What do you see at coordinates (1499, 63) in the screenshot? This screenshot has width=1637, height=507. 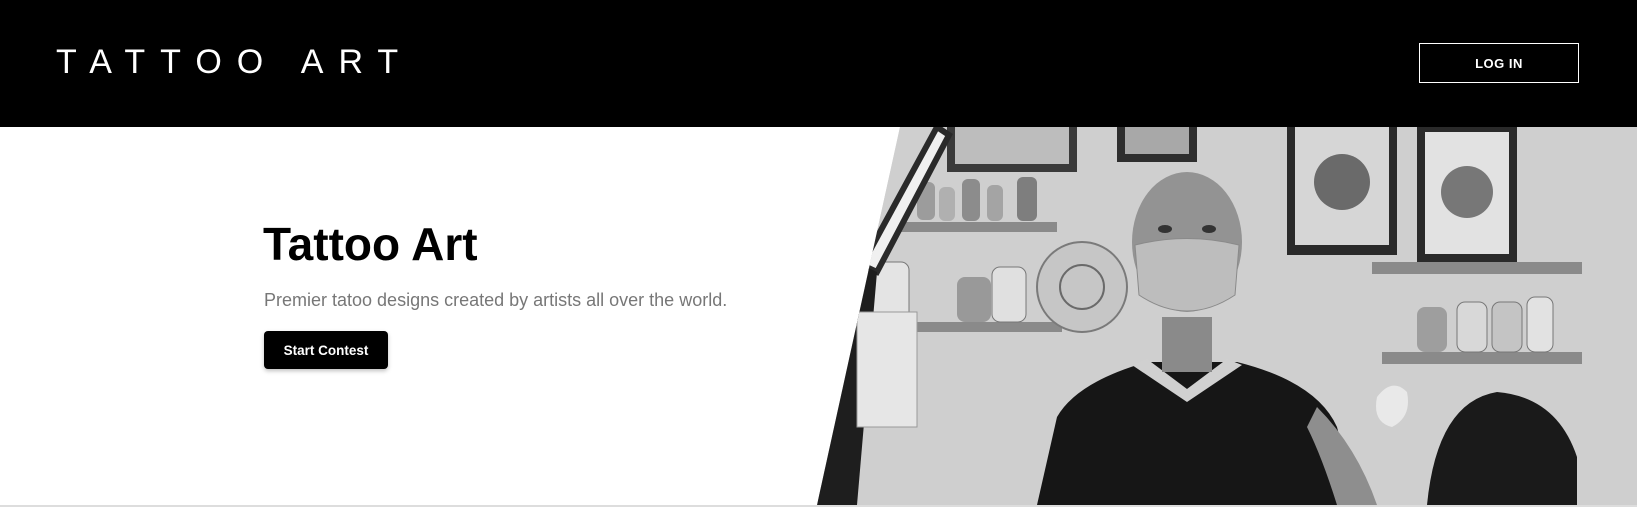 I see `login-button: LOG IN` at bounding box center [1499, 63].